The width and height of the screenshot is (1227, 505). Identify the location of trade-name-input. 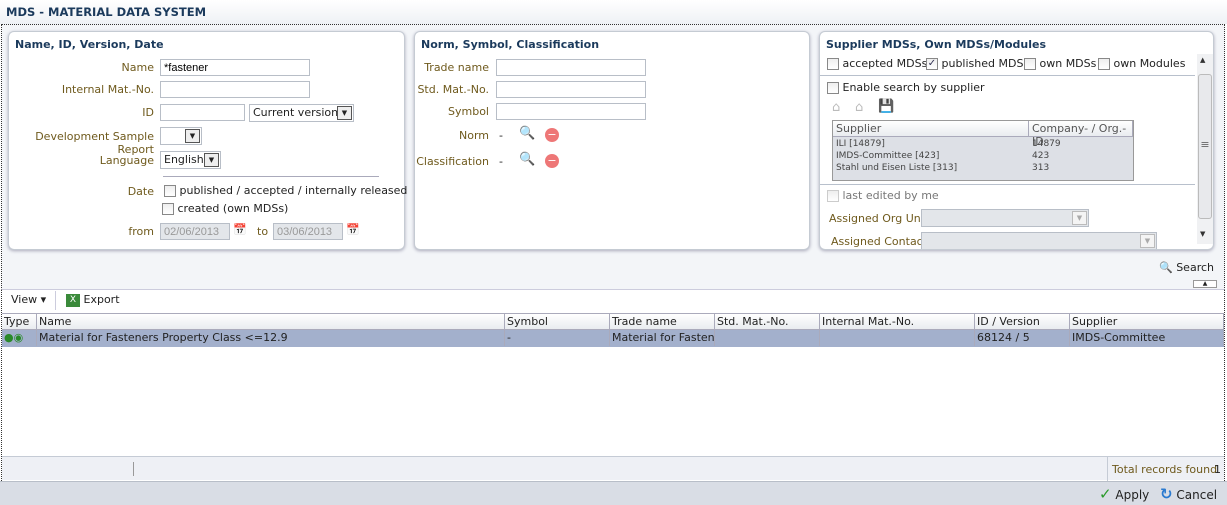
(571, 67).